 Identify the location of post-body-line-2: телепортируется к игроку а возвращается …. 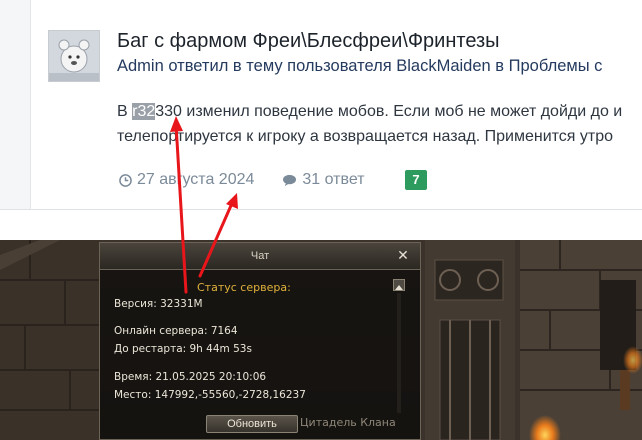
(365, 136).